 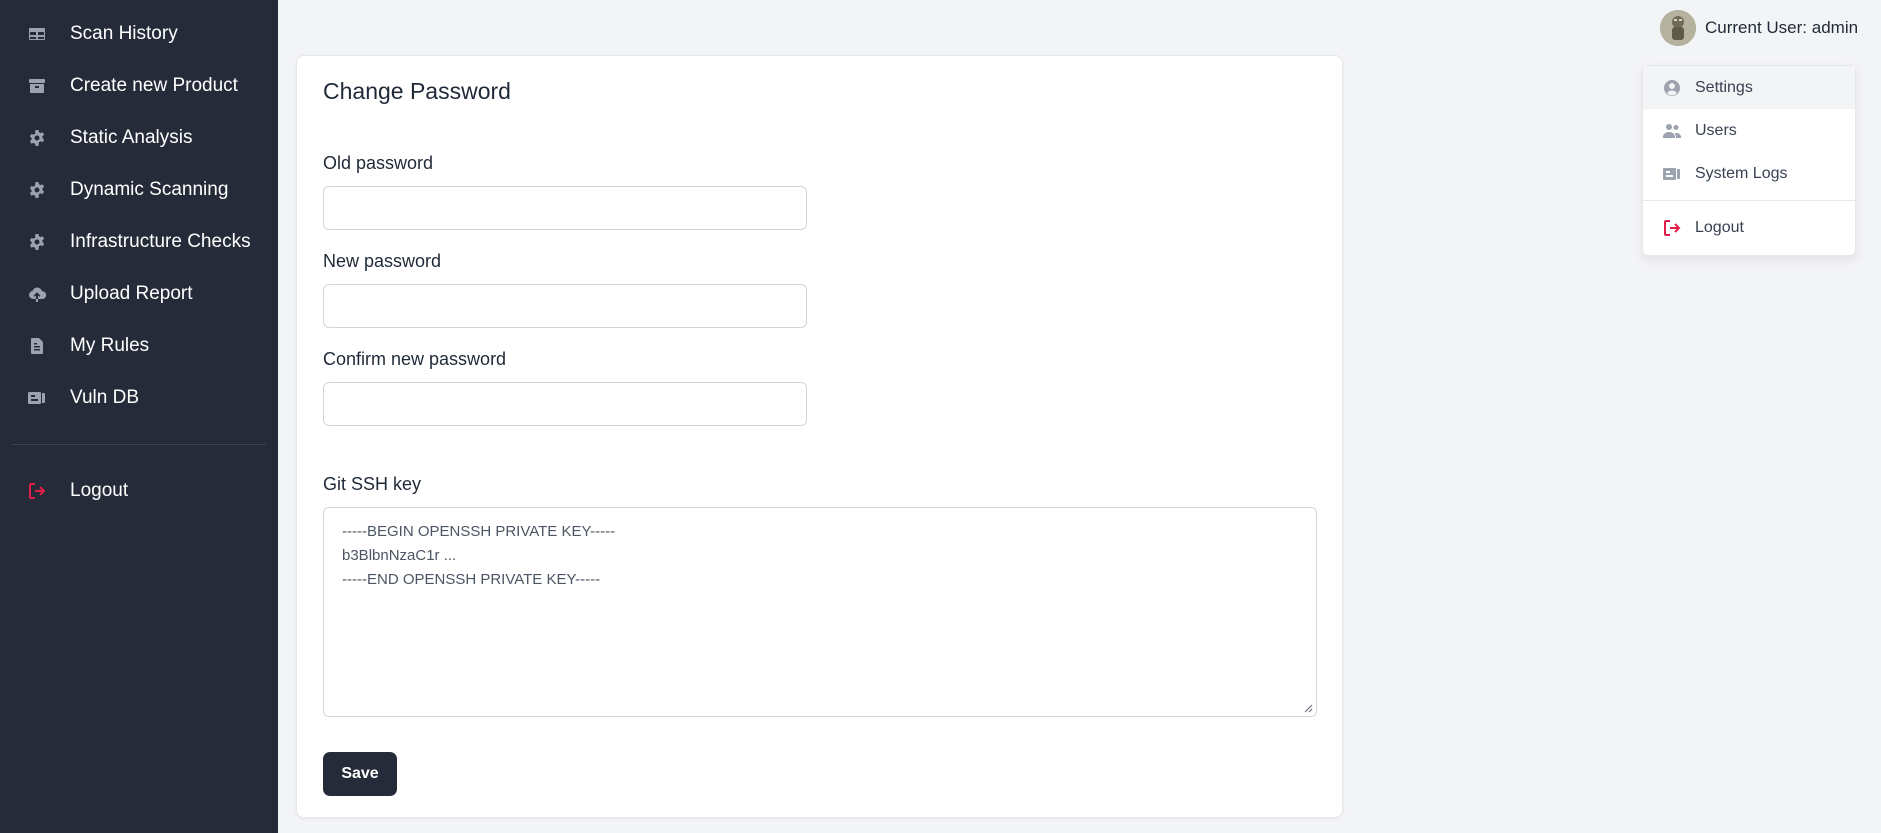 What do you see at coordinates (139, 491) in the screenshot?
I see `sidebar-item-logout: Logout` at bounding box center [139, 491].